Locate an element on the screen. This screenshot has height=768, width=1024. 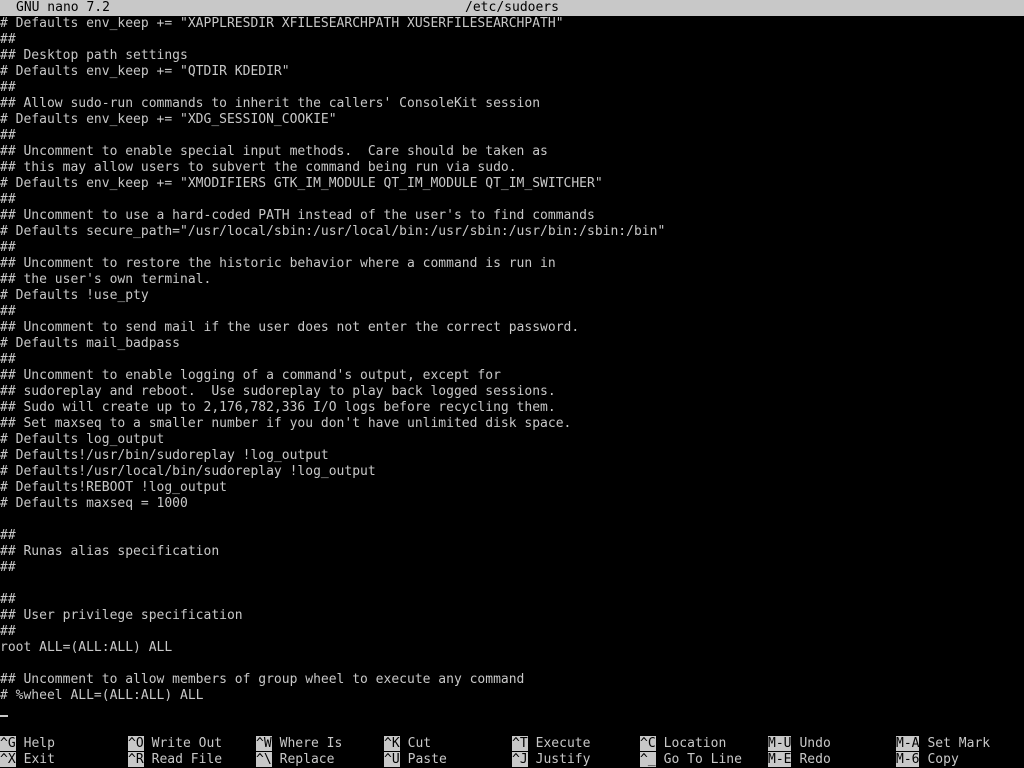
shortcut-key: ^G is located at coordinates (8, 743).